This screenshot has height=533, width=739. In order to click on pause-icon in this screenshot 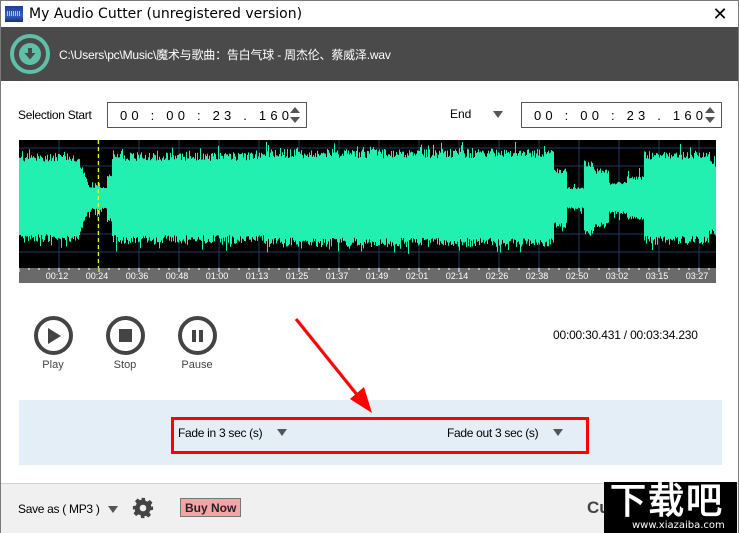, I will do `click(197, 335)`.